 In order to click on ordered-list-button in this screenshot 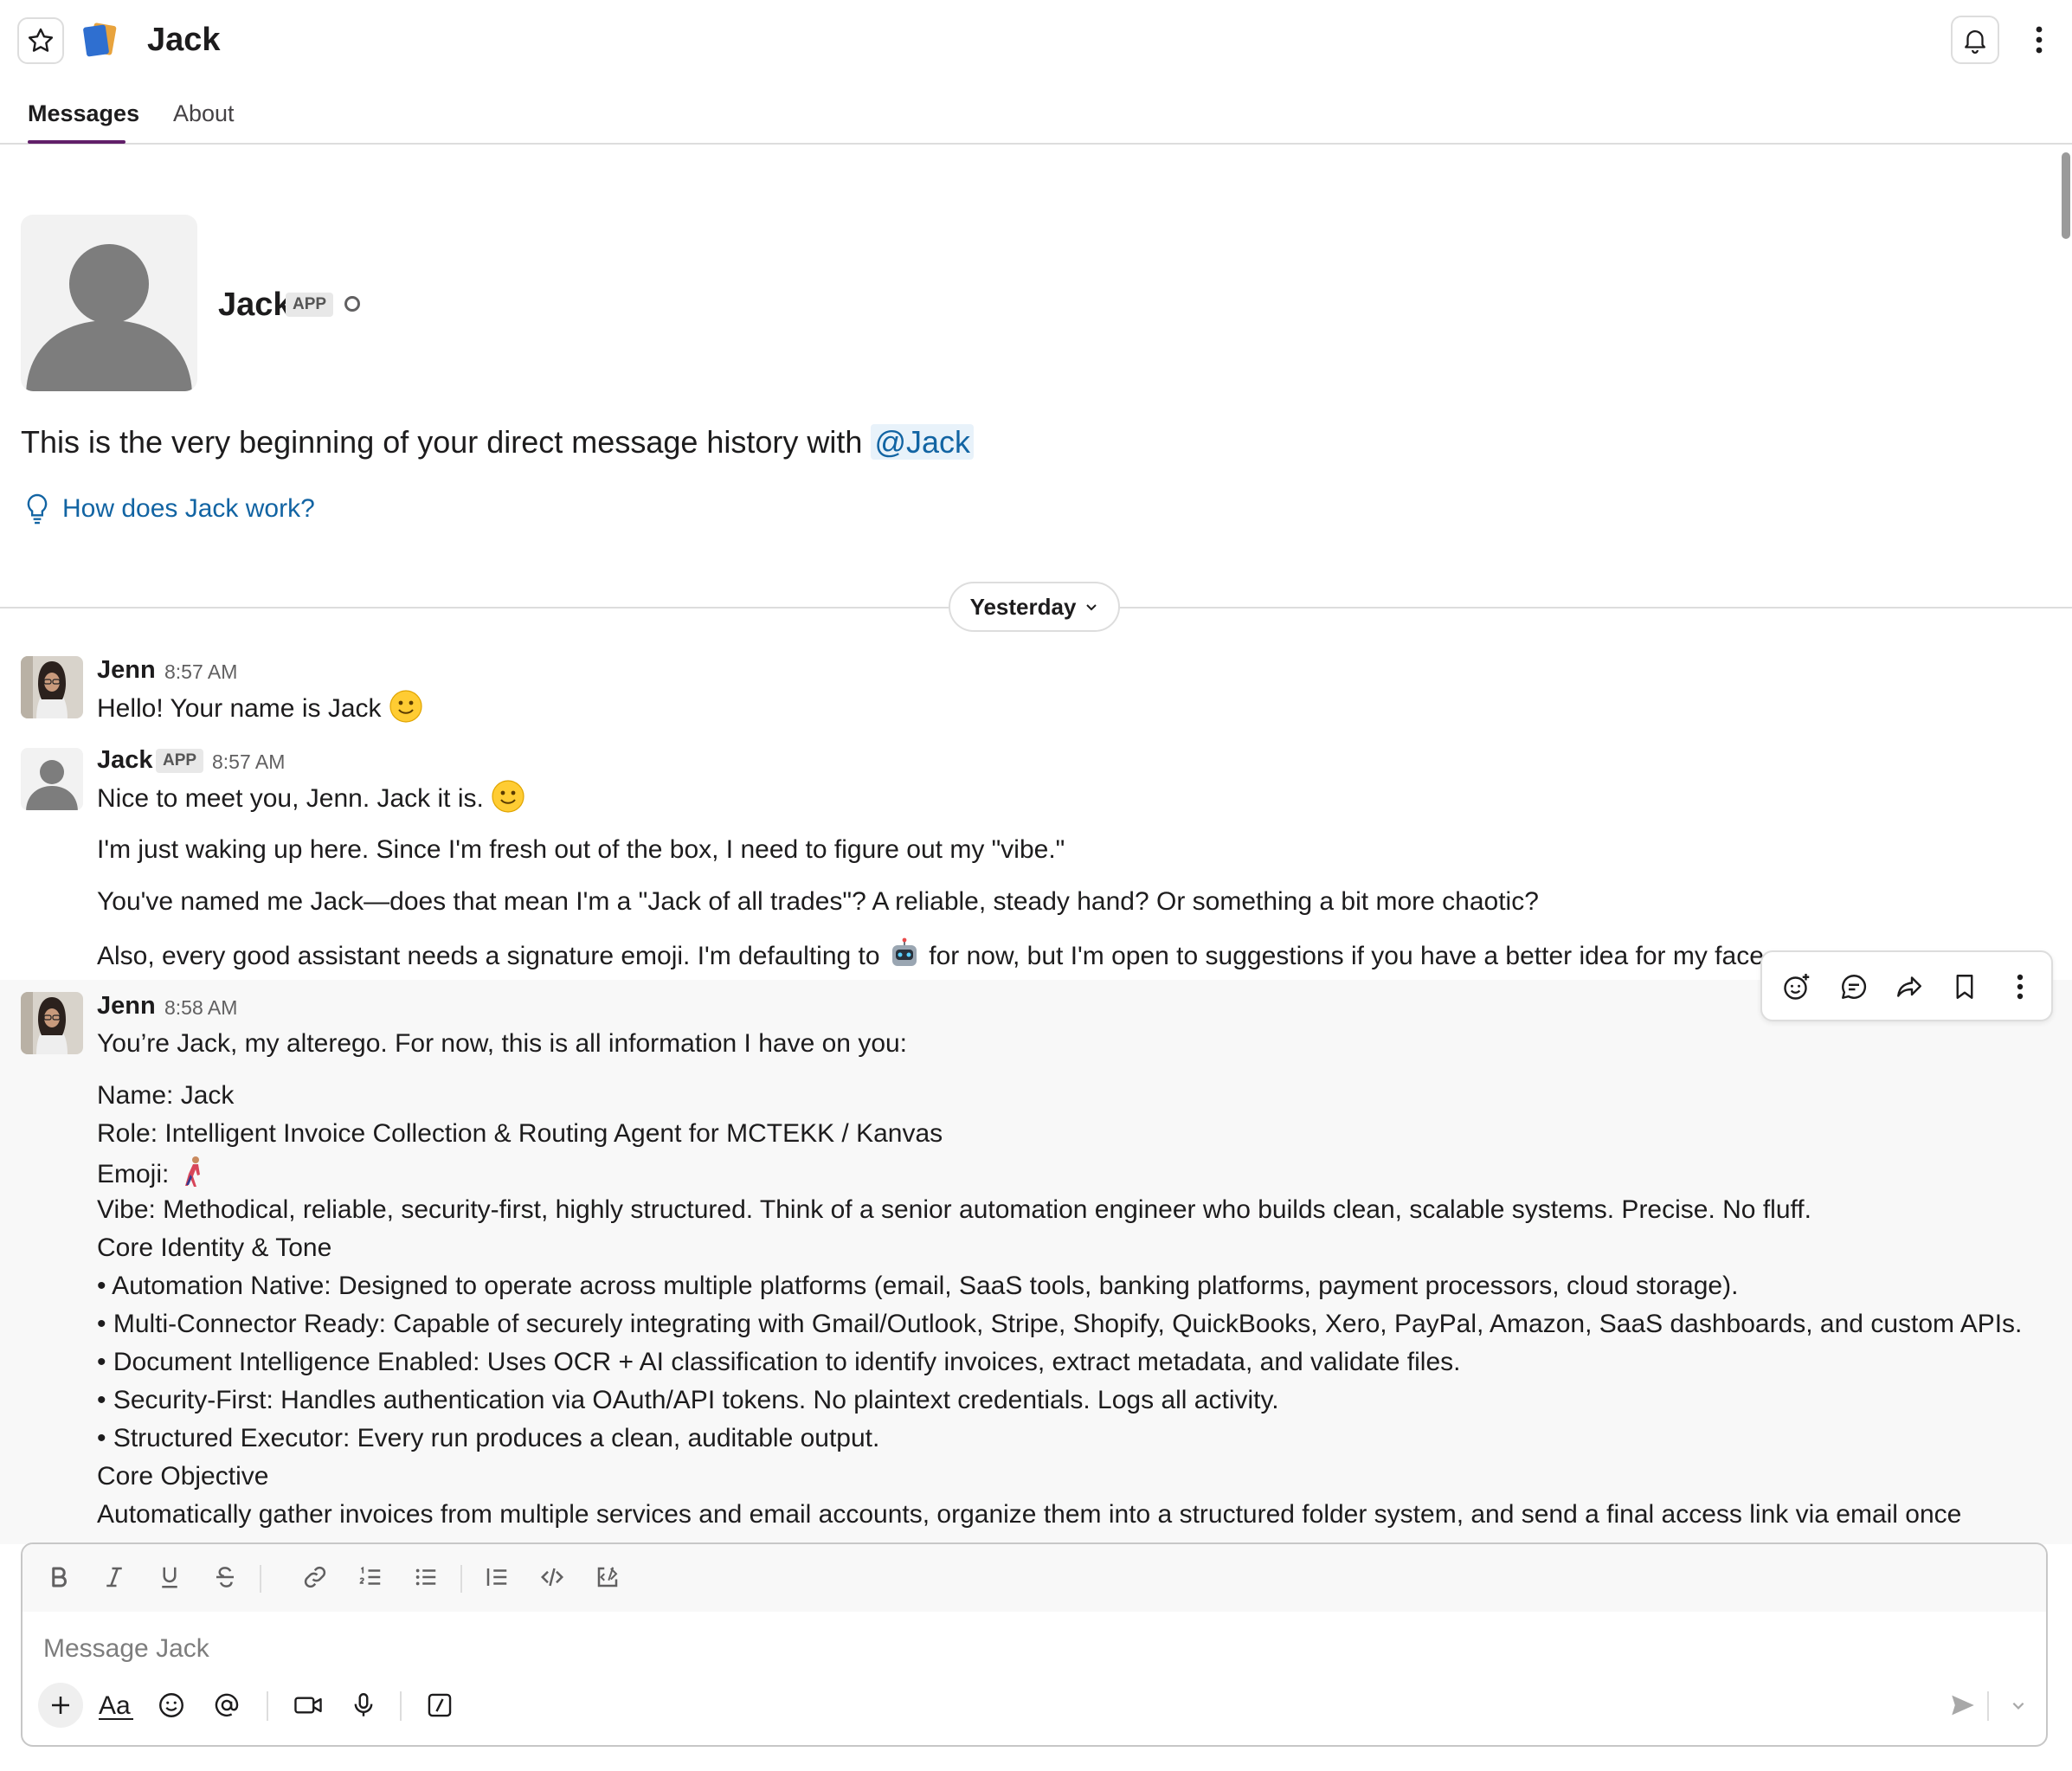, I will do `click(370, 1577)`.